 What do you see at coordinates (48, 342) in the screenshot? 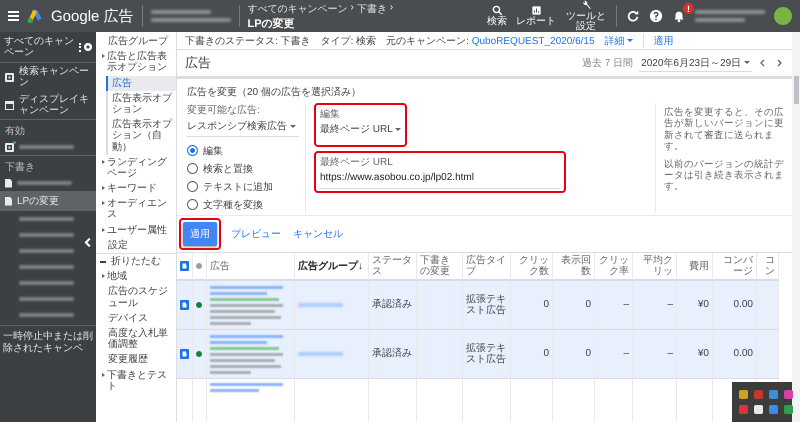
I see `paused-campaigns-link: 一時停止中または削除されたキャンペ` at bounding box center [48, 342].